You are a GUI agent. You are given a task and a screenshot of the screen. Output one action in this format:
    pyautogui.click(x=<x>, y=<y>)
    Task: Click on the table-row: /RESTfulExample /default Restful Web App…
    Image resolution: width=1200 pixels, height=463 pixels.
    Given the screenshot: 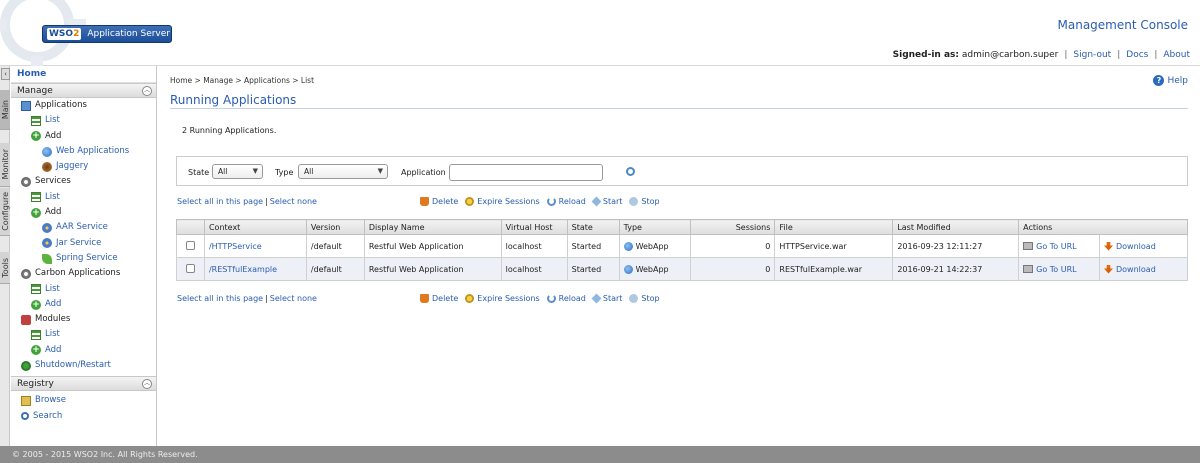 What is the action you would take?
    pyautogui.click(x=682, y=269)
    